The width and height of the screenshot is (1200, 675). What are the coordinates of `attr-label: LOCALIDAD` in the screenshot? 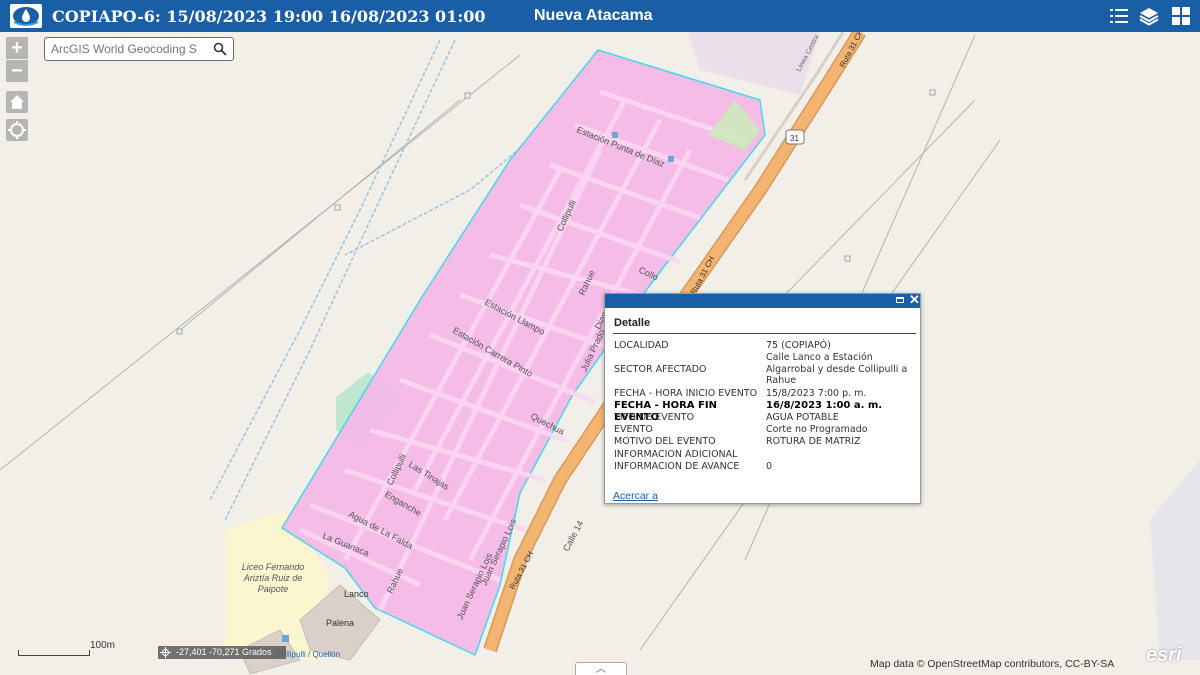 It's located at (641, 345).